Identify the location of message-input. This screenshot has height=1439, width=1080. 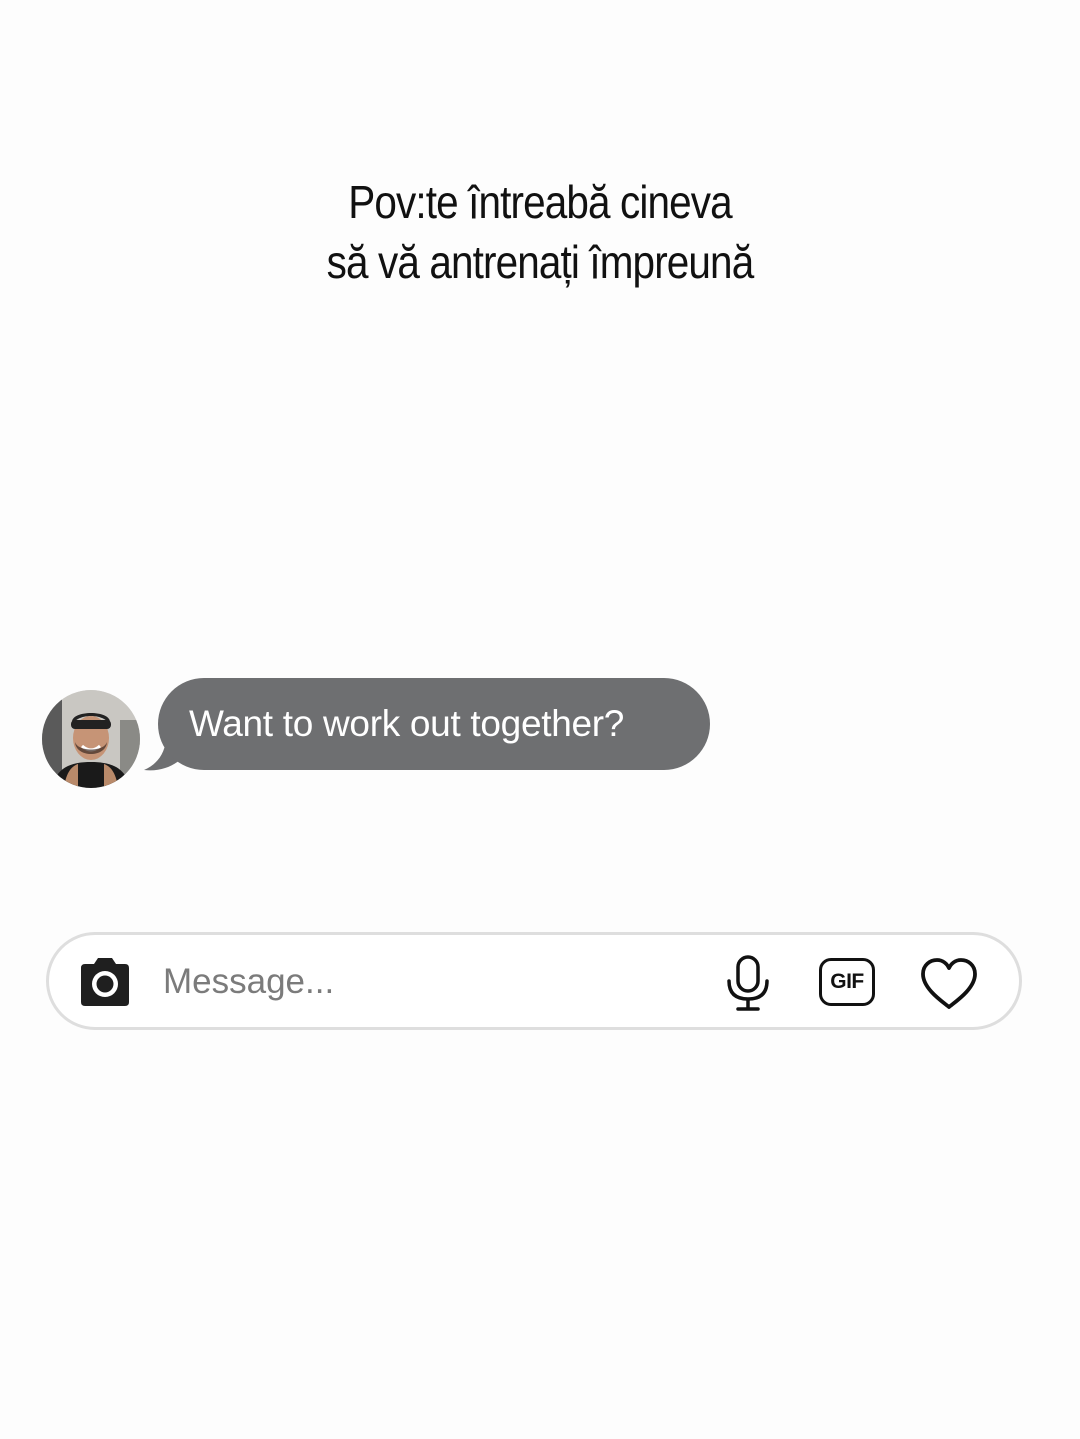
(423, 982).